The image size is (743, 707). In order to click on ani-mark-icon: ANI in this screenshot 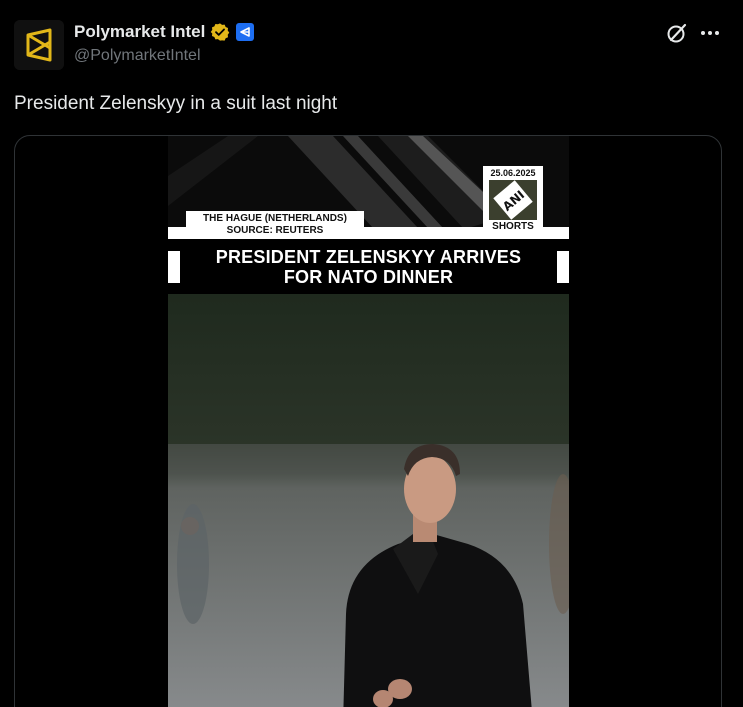, I will do `click(513, 200)`.